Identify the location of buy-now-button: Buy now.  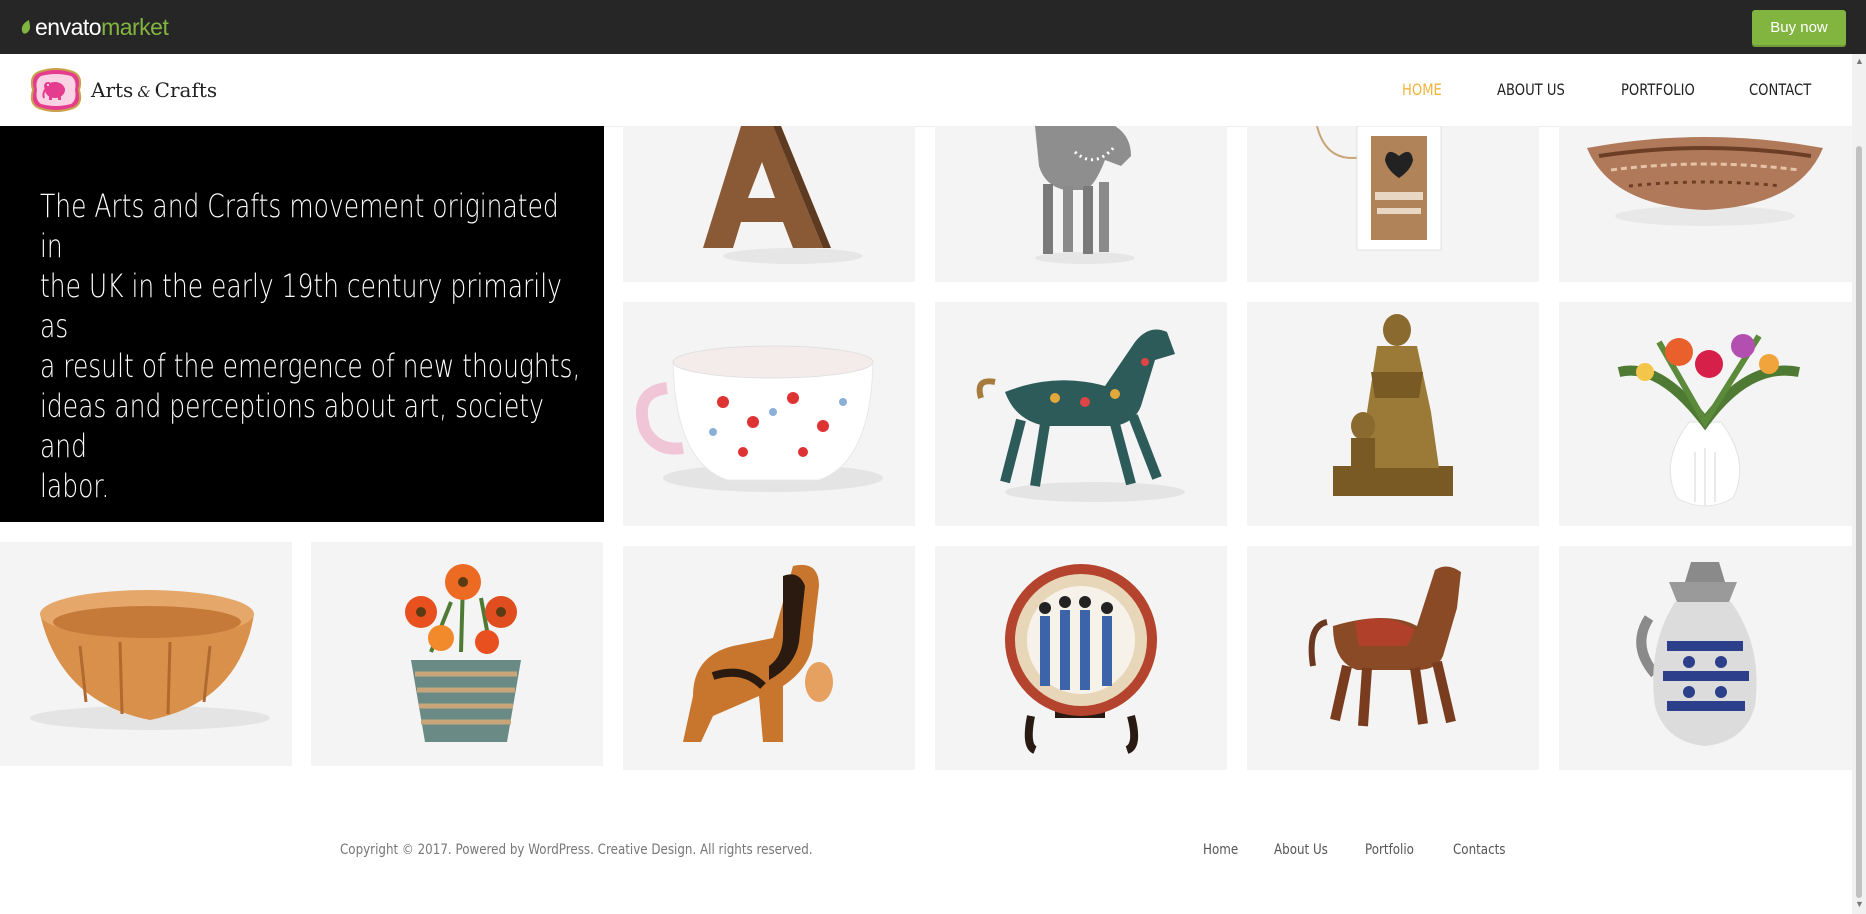
(1799, 27).